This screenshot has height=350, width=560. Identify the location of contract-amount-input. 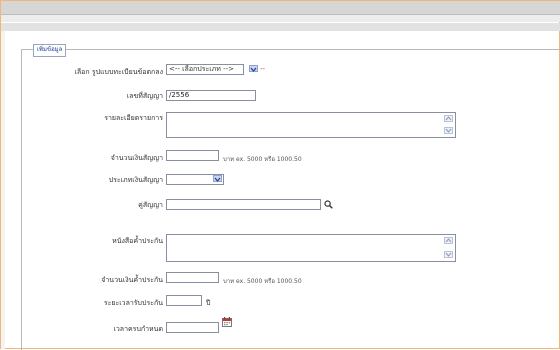
(192, 155).